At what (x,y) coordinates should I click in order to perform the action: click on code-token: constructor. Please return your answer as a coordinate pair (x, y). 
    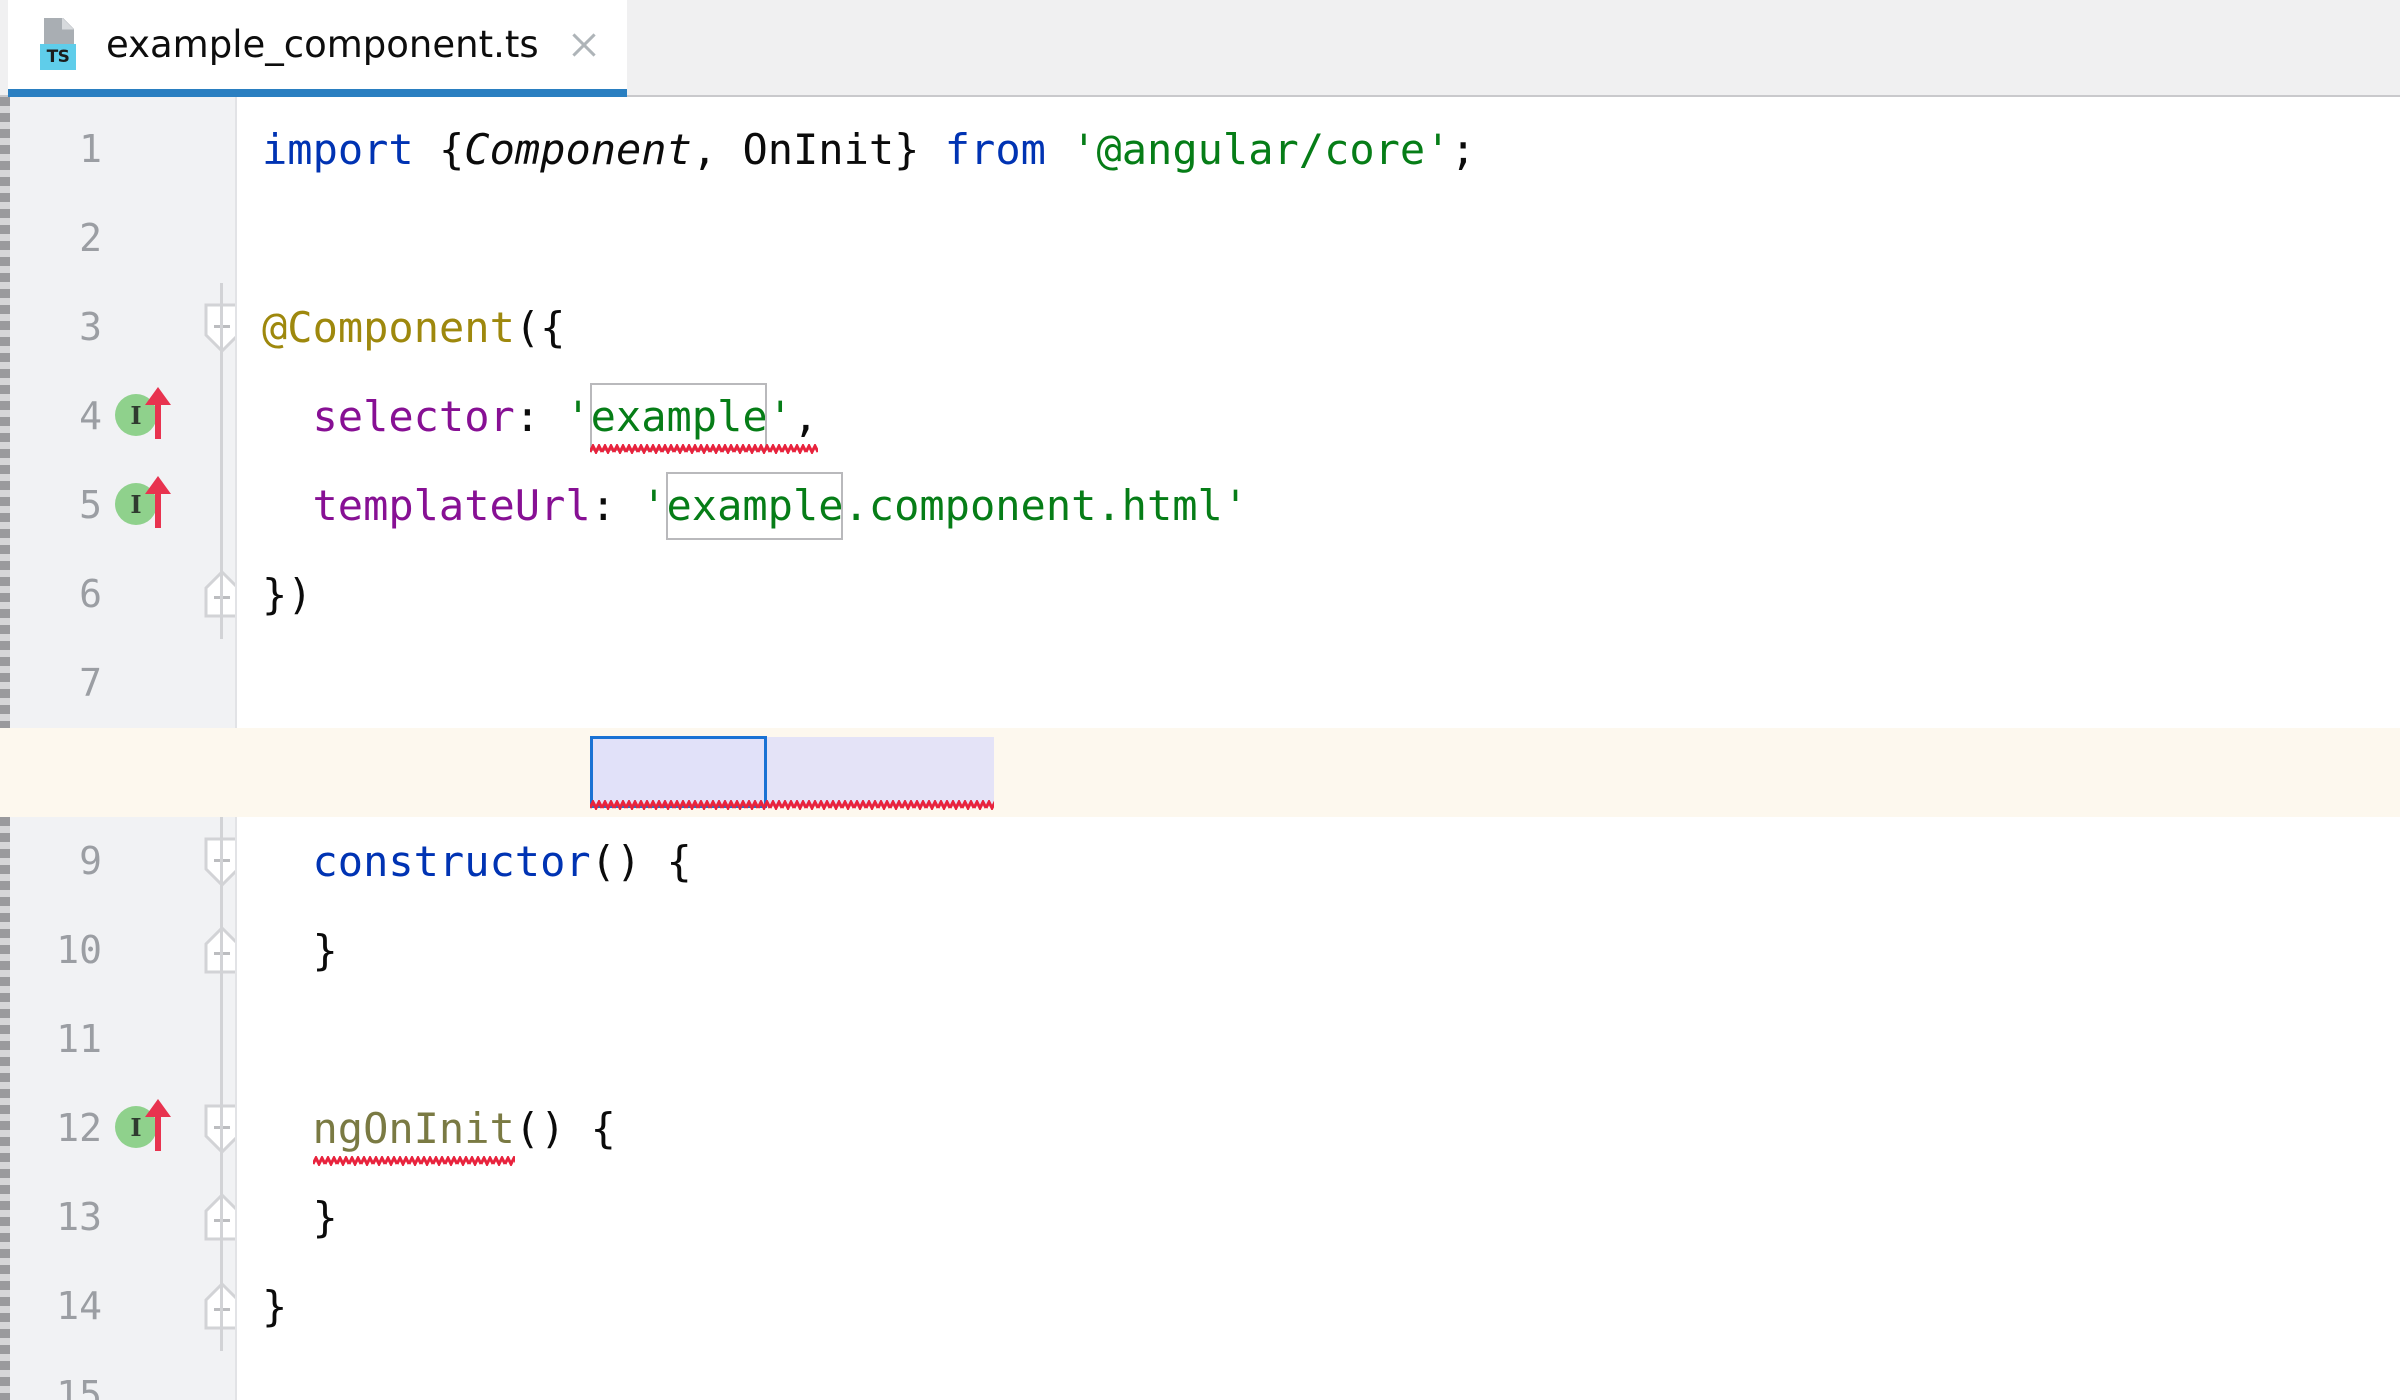
    Looking at the image, I should click on (451, 861).